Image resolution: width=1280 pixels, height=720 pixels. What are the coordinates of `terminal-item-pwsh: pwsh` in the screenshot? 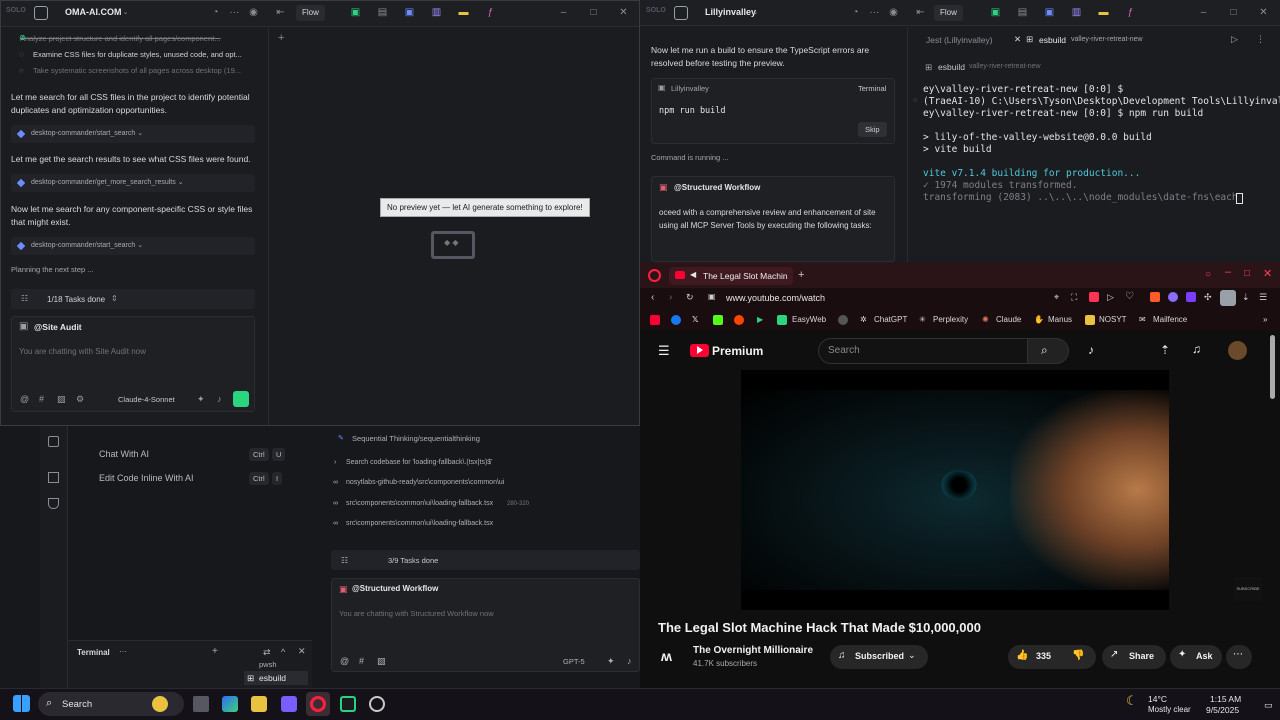 It's located at (268, 664).